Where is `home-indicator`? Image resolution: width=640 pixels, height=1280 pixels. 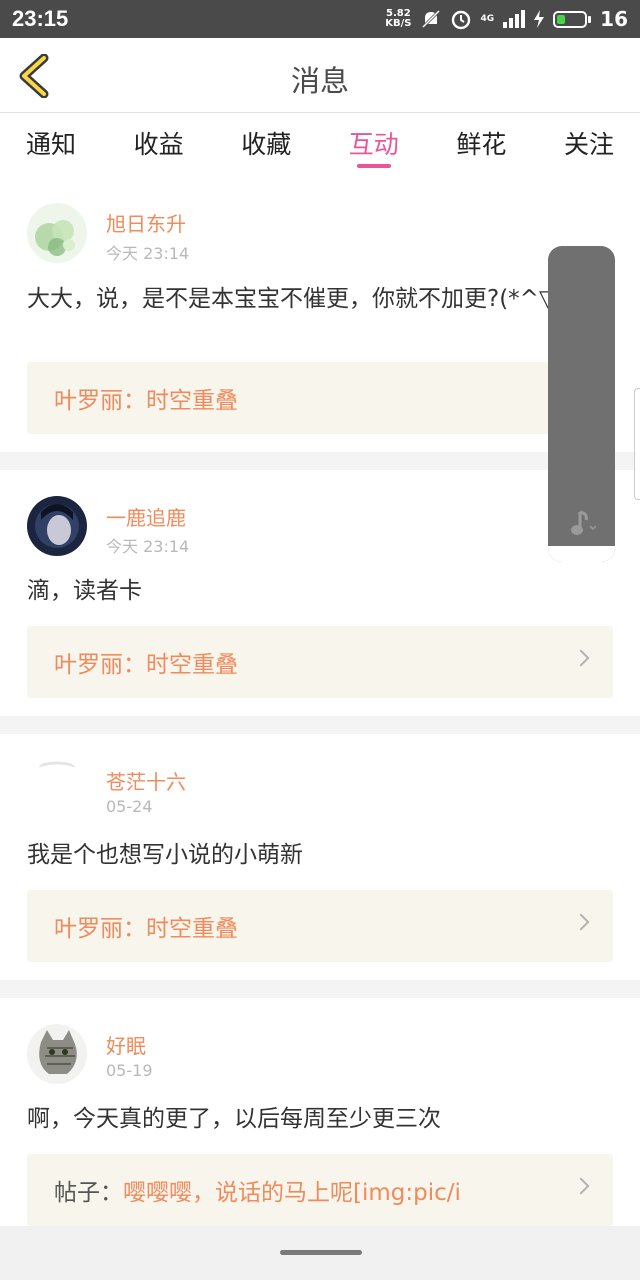 home-indicator is located at coordinates (321, 1252).